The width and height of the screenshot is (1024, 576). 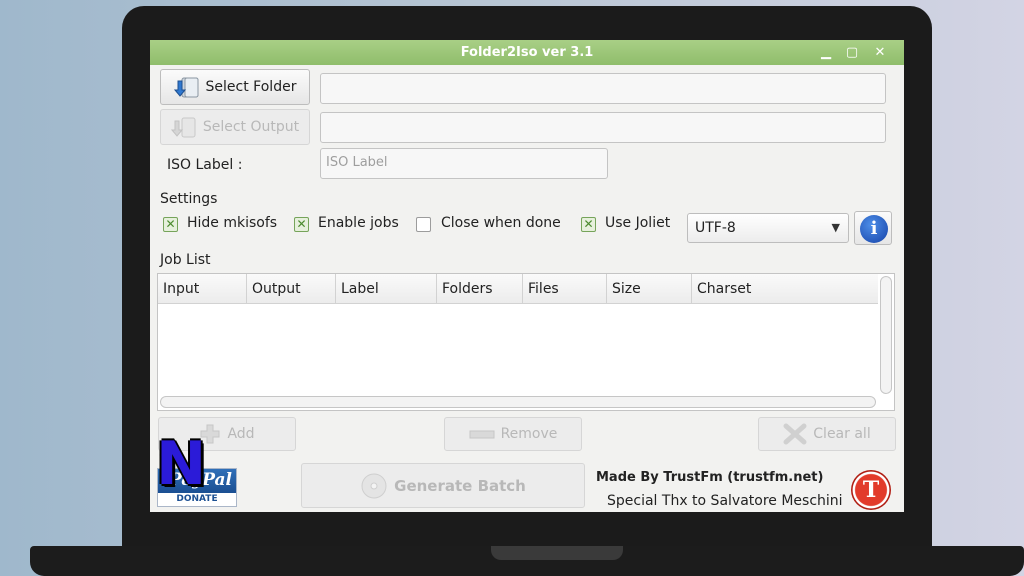 What do you see at coordinates (205, 165) in the screenshot?
I see `iso-label-caption: ISO Label :` at bounding box center [205, 165].